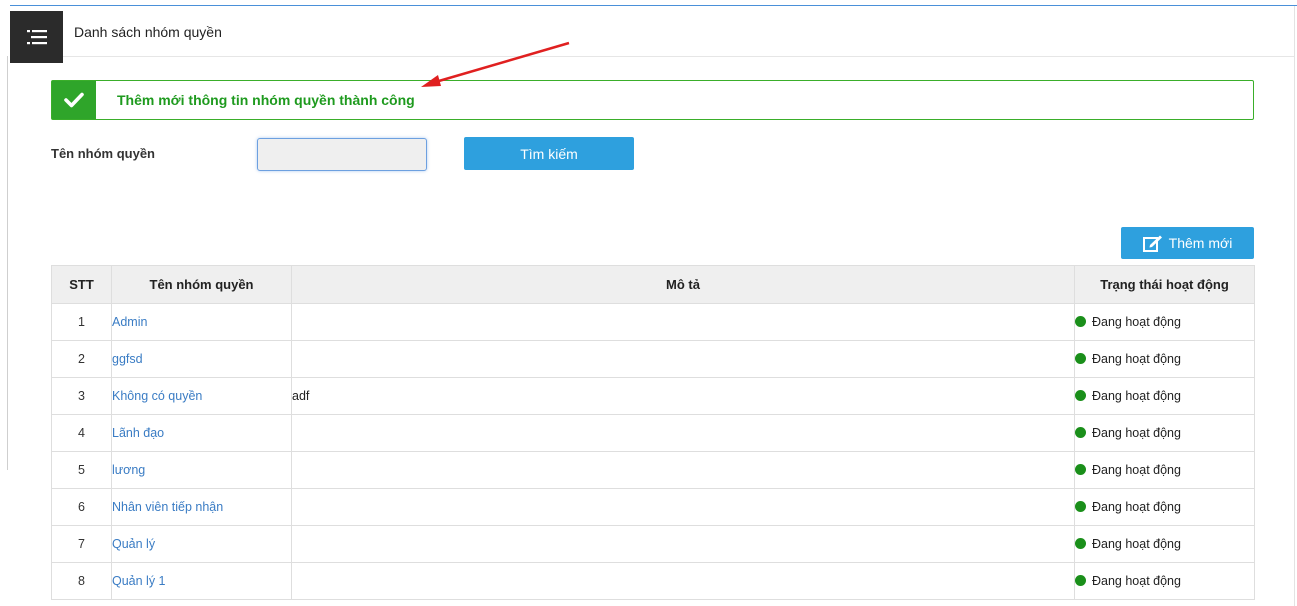  Describe the element at coordinates (495, 64) in the screenshot. I see `annotation-arrow-icon` at that location.